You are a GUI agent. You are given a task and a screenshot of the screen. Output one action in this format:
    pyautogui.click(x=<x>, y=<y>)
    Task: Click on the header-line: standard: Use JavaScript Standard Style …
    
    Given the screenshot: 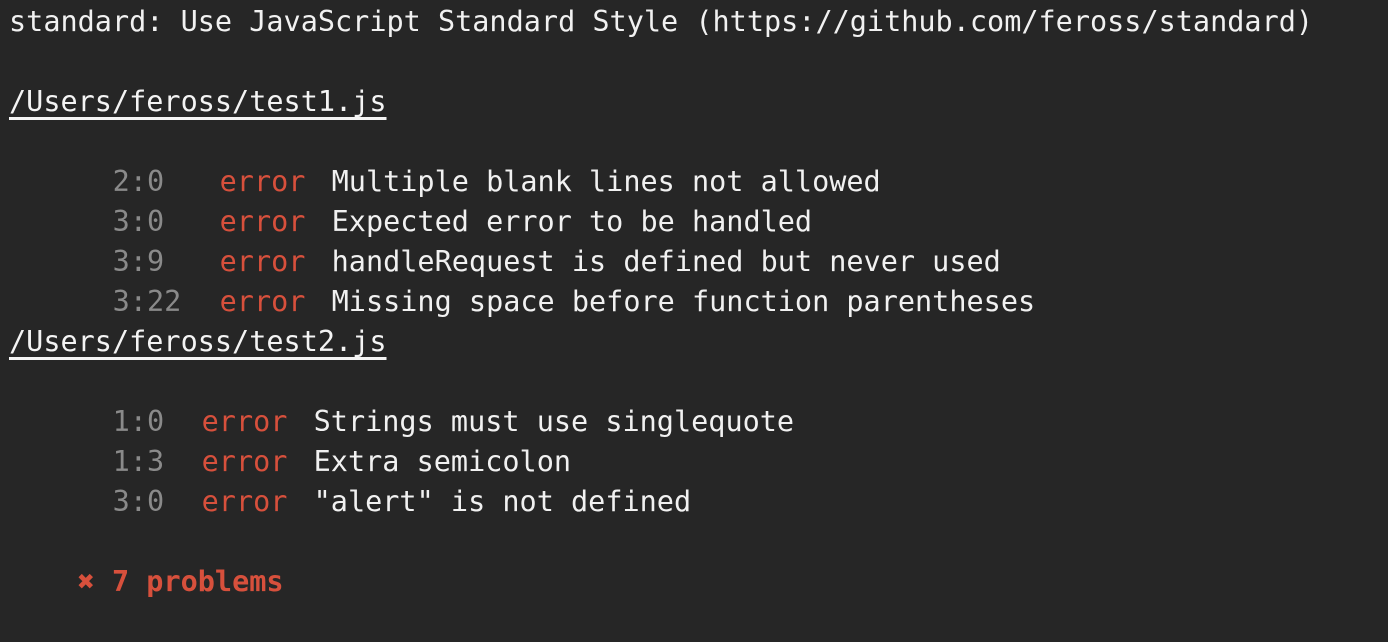 What is the action you would take?
    pyautogui.click(x=661, y=21)
    